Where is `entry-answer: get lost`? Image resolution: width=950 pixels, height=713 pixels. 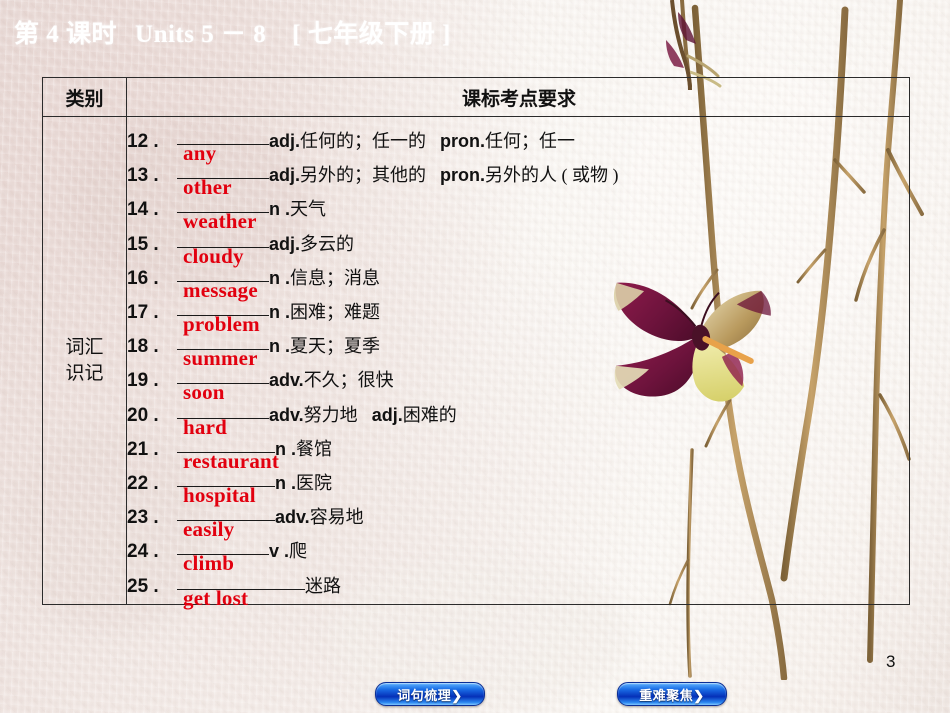
entry-answer: get lost is located at coordinates (216, 597).